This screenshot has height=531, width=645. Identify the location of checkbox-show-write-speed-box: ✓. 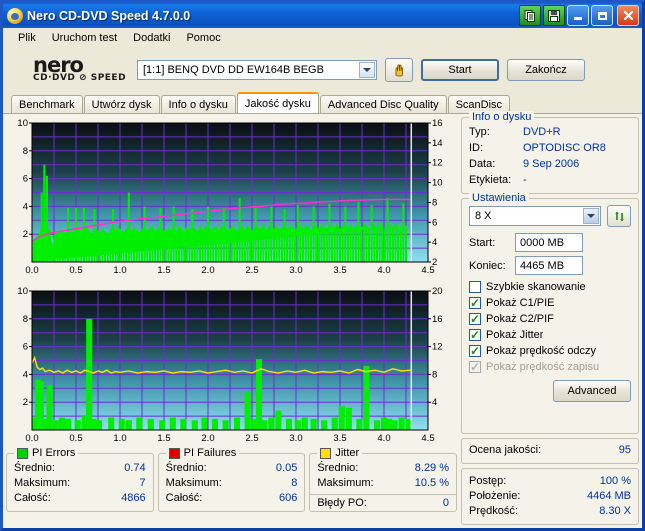
(475, 367).